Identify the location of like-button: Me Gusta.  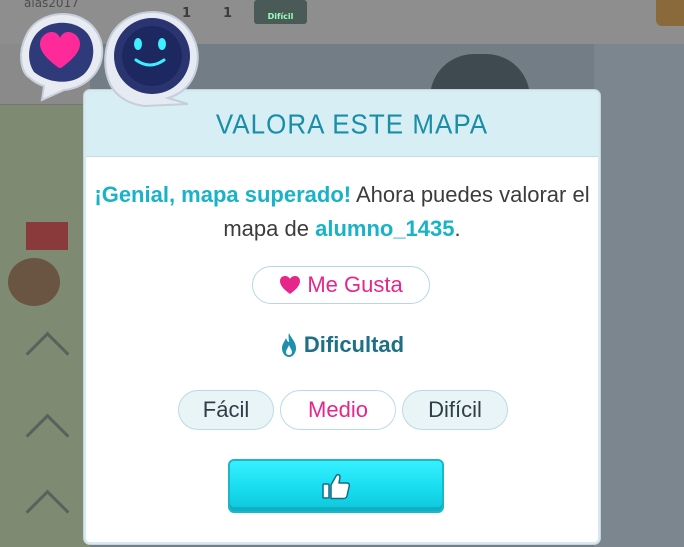
(341, 285).